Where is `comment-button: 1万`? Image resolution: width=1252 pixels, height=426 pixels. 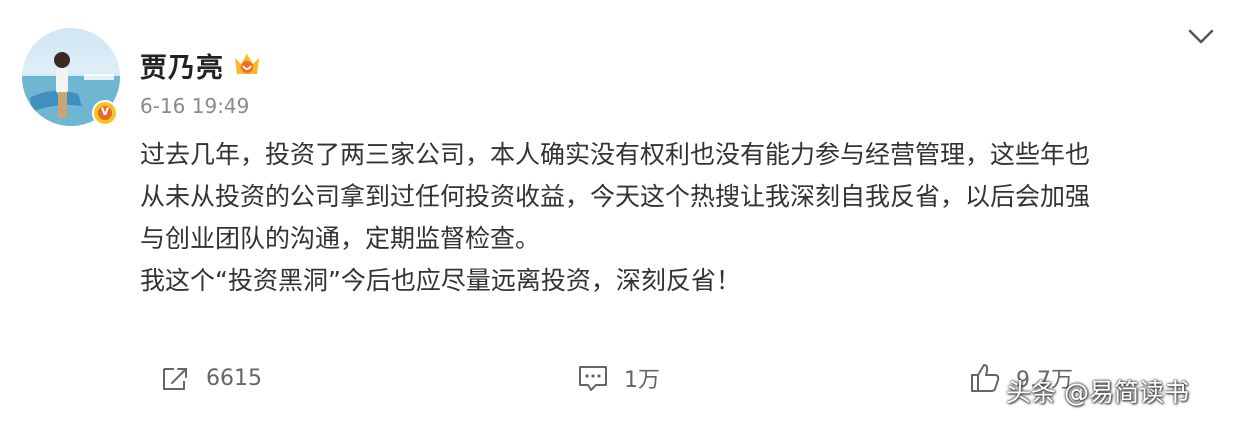 comment-button: 1万 is located at coordinates (618, 378).